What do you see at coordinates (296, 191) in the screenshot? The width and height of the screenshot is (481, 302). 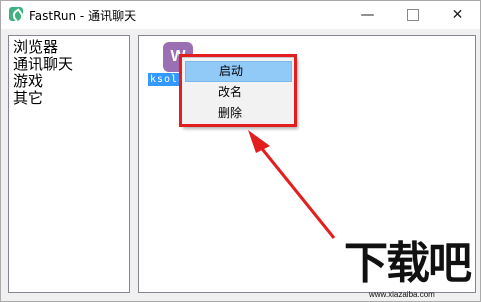 I see `arrow-shaft` at bounding box center [296, 191].